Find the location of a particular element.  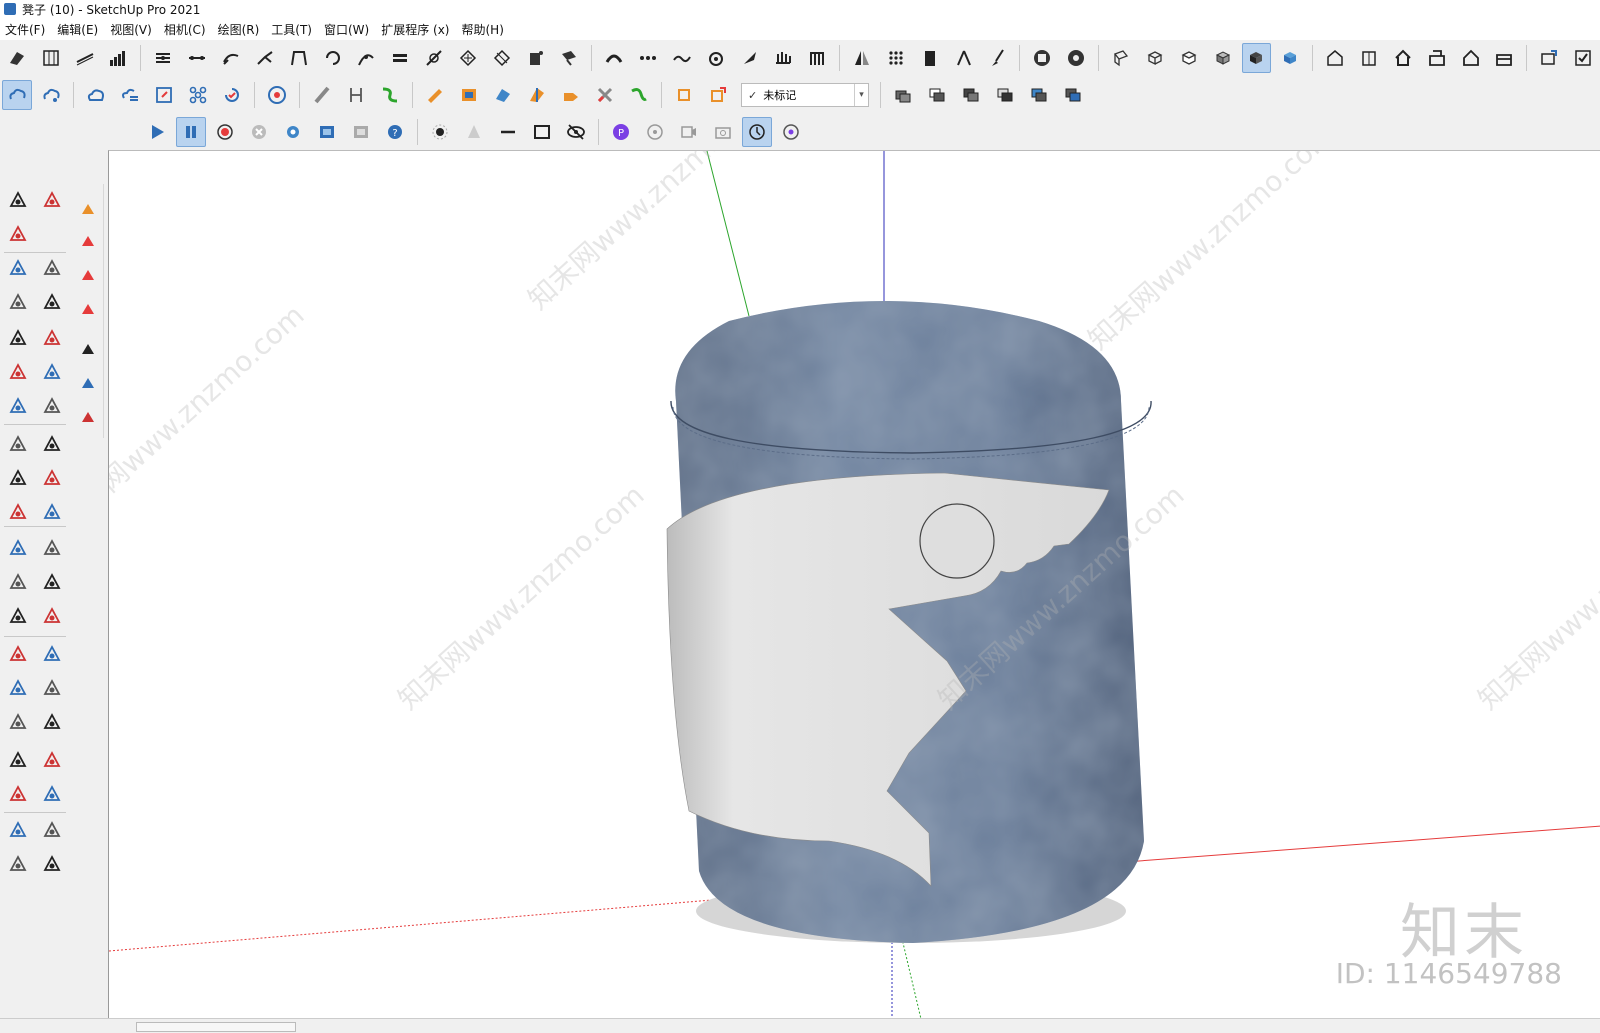

spiral-icon is located at coordinates (716, 58).